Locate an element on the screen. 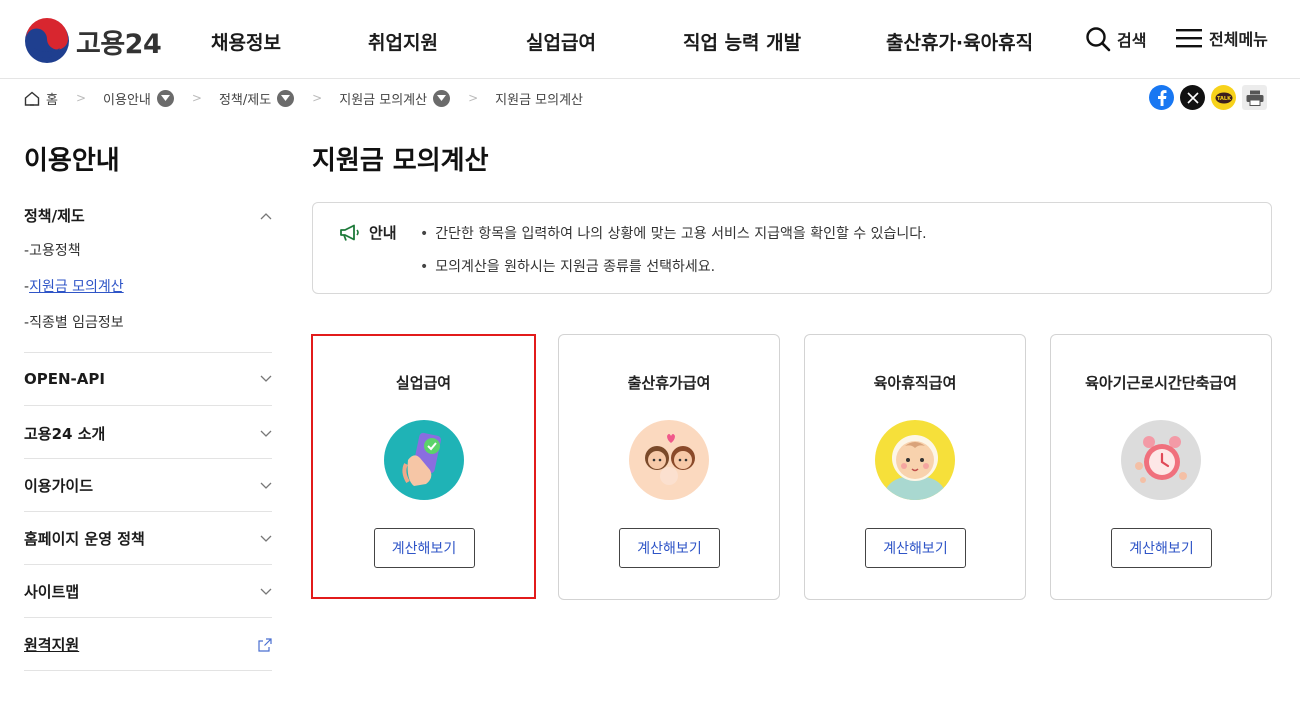 The width and height of the screenshot is (1300, 707). kakao-talk-icon: TALK is located at coordinates (1223, 97).